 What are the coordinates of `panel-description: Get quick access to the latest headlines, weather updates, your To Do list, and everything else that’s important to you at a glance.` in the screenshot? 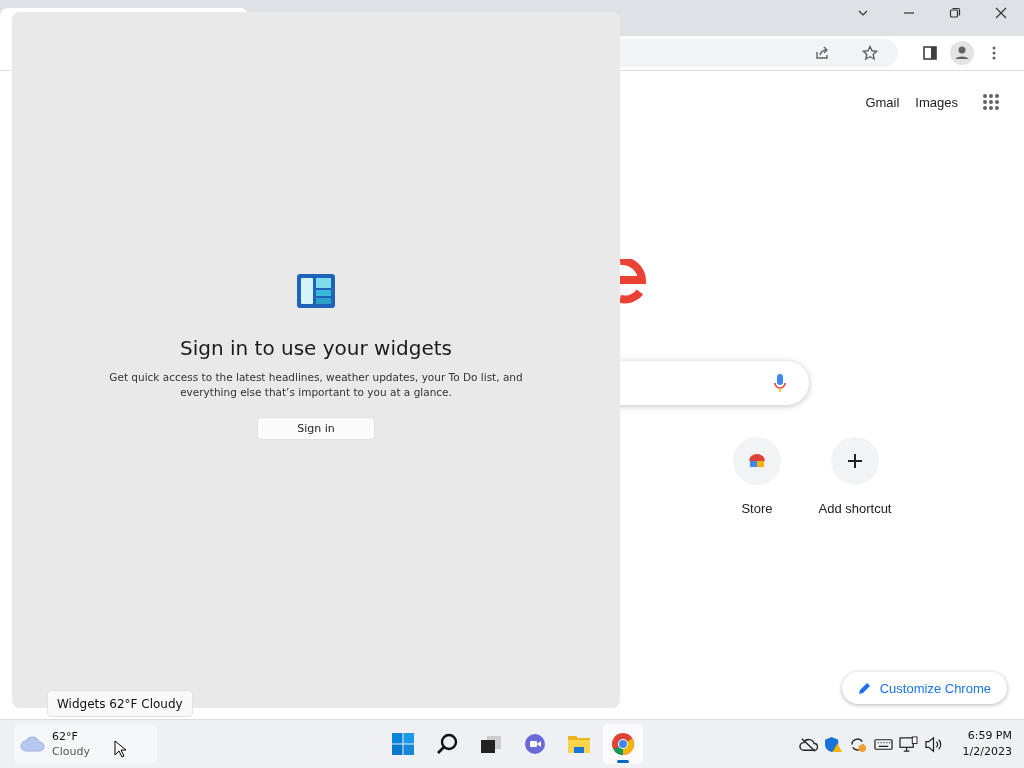 It's located at (316, 385).